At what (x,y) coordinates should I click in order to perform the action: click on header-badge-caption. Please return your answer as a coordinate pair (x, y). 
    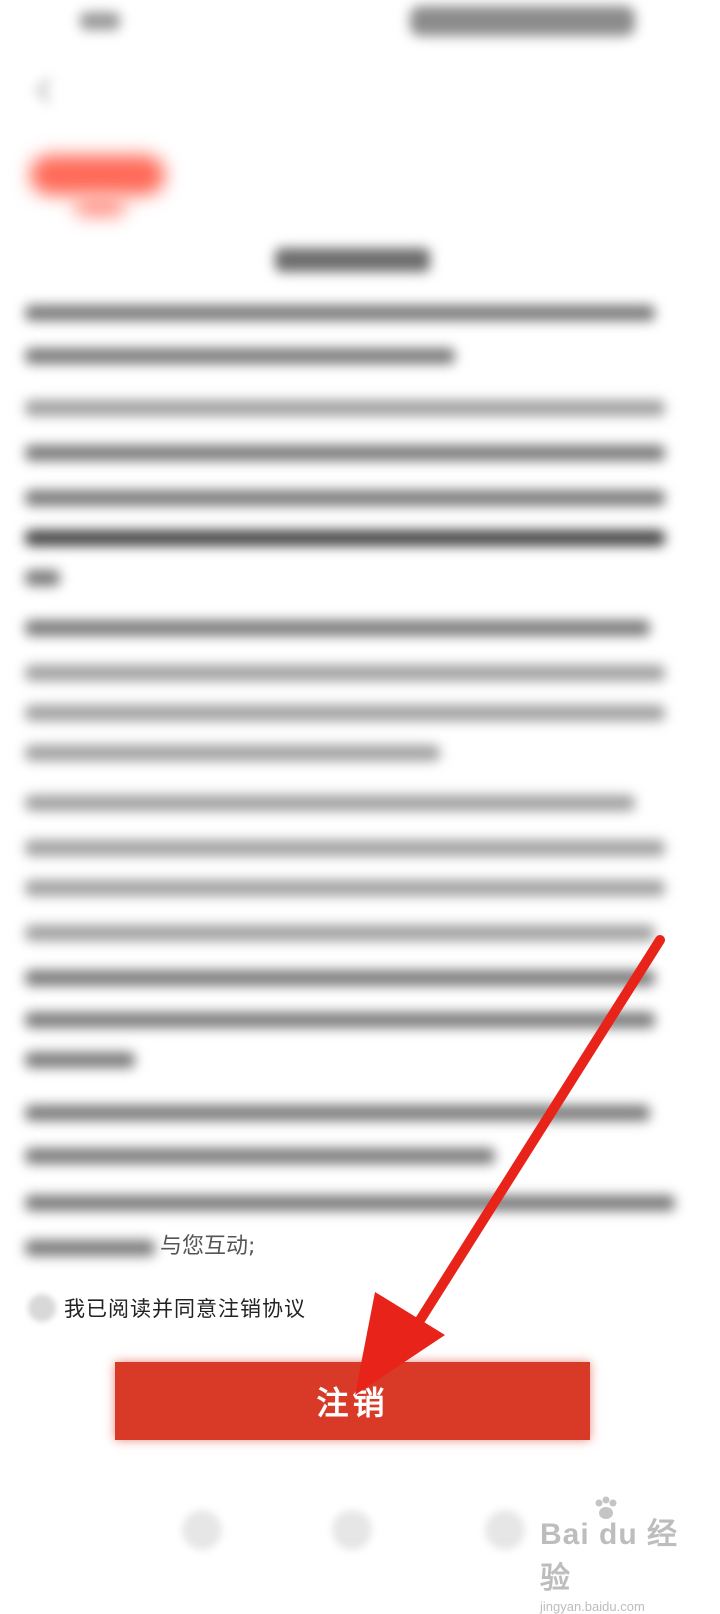
    Looking at the image, I should click on (100, 207).